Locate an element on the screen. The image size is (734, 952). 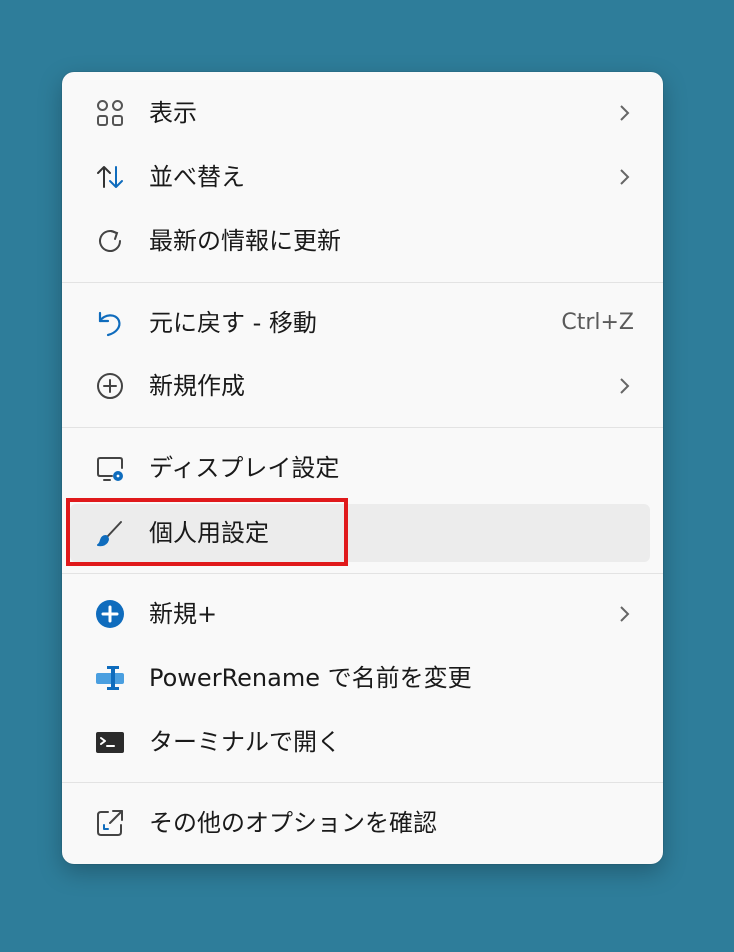
menu-item-open-terminal: ターミナルで開く is located at coordinates (360, 742).